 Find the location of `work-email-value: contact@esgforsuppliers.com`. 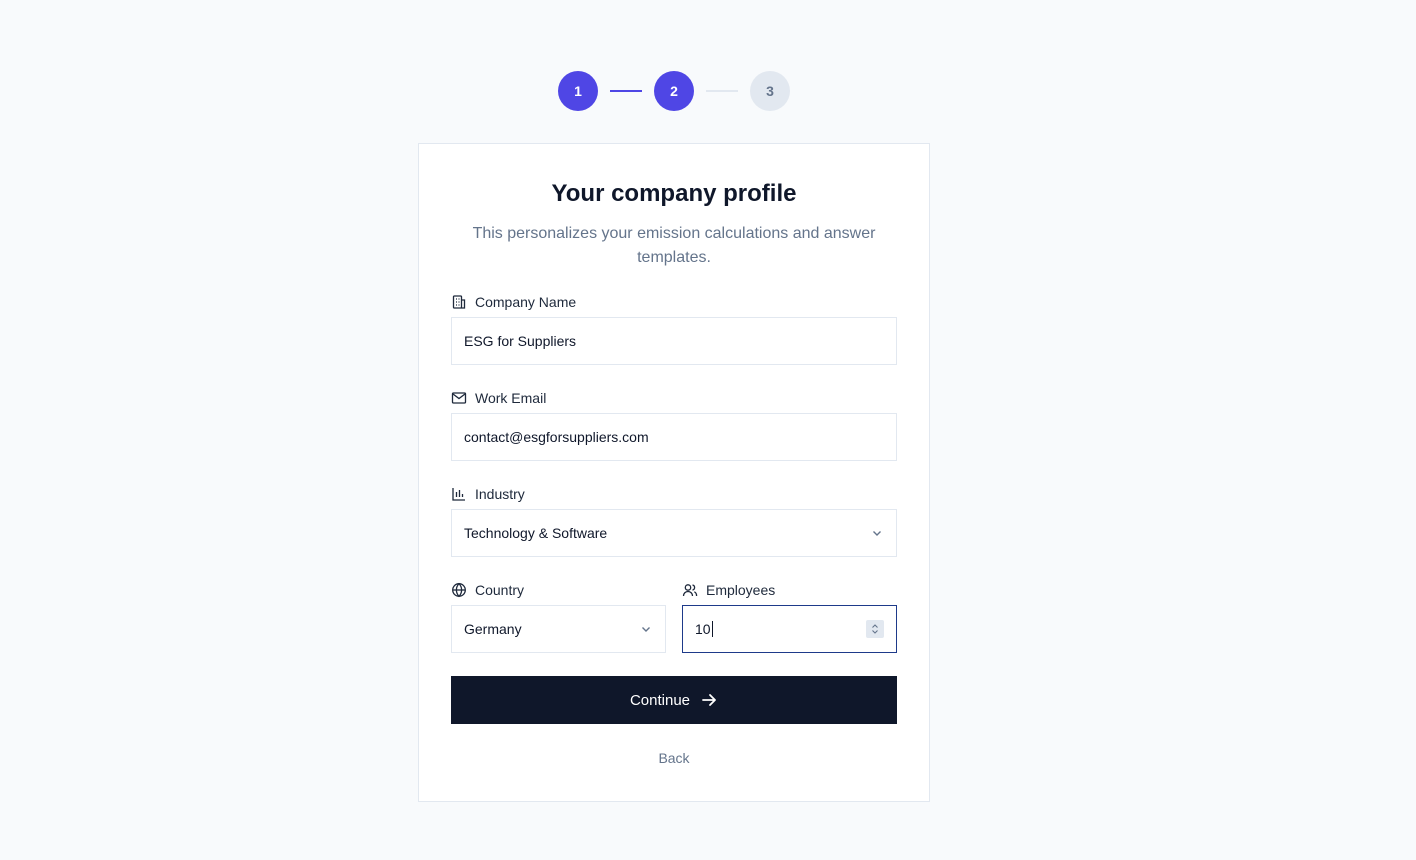

work-email-value: contact@esgforsuppliers.com is located at coordinates (556, 437).